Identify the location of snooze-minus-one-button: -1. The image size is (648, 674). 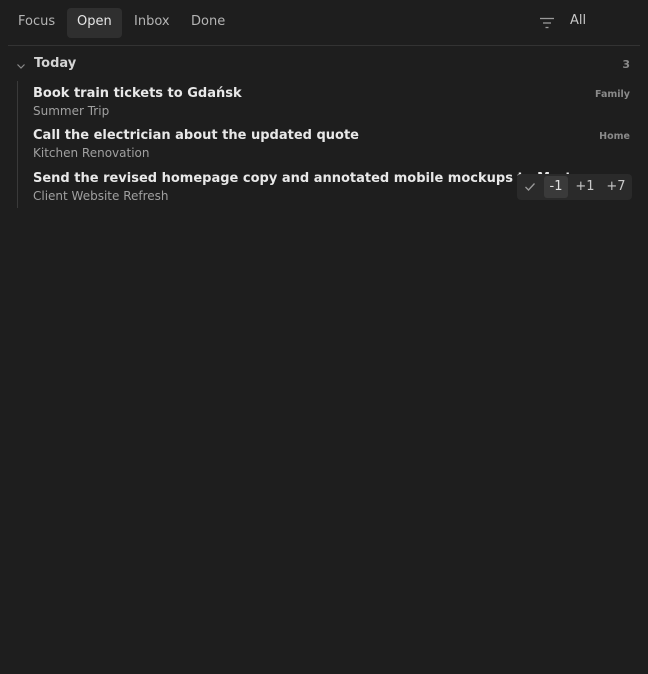
(556, 187).